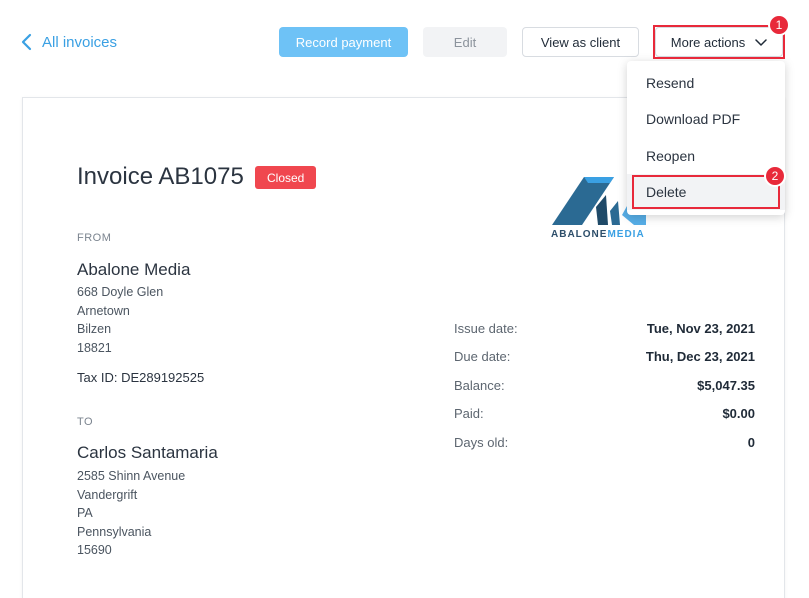  I want to click on detail-value: 0, so click(751, 442).